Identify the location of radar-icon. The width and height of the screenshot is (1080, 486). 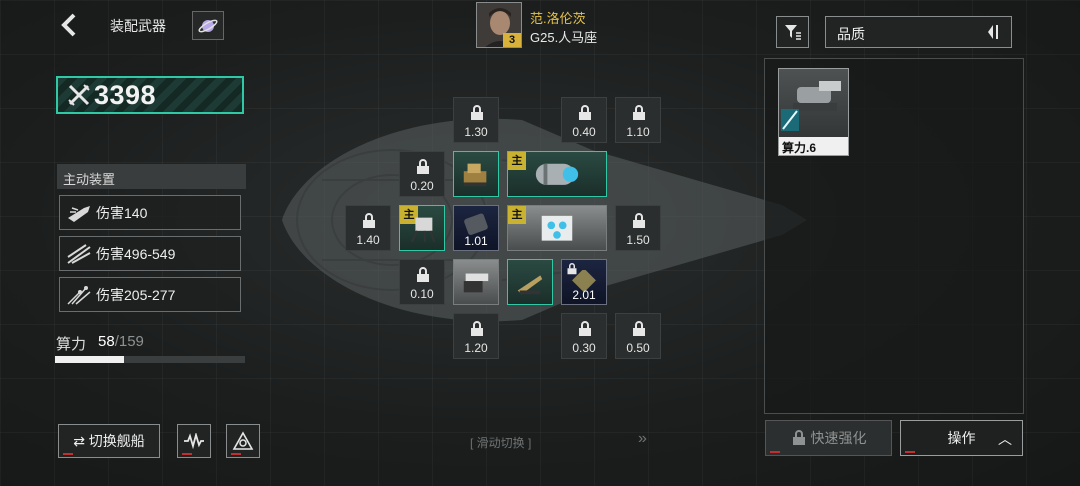
(243, 440).